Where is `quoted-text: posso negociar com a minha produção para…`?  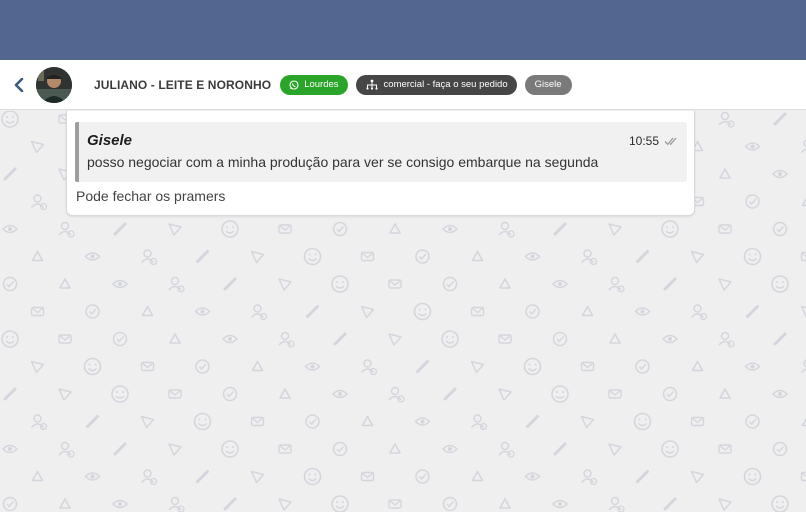
quoted-text: posso negociar com a minha produção para… is located at coordinates (343, 162).